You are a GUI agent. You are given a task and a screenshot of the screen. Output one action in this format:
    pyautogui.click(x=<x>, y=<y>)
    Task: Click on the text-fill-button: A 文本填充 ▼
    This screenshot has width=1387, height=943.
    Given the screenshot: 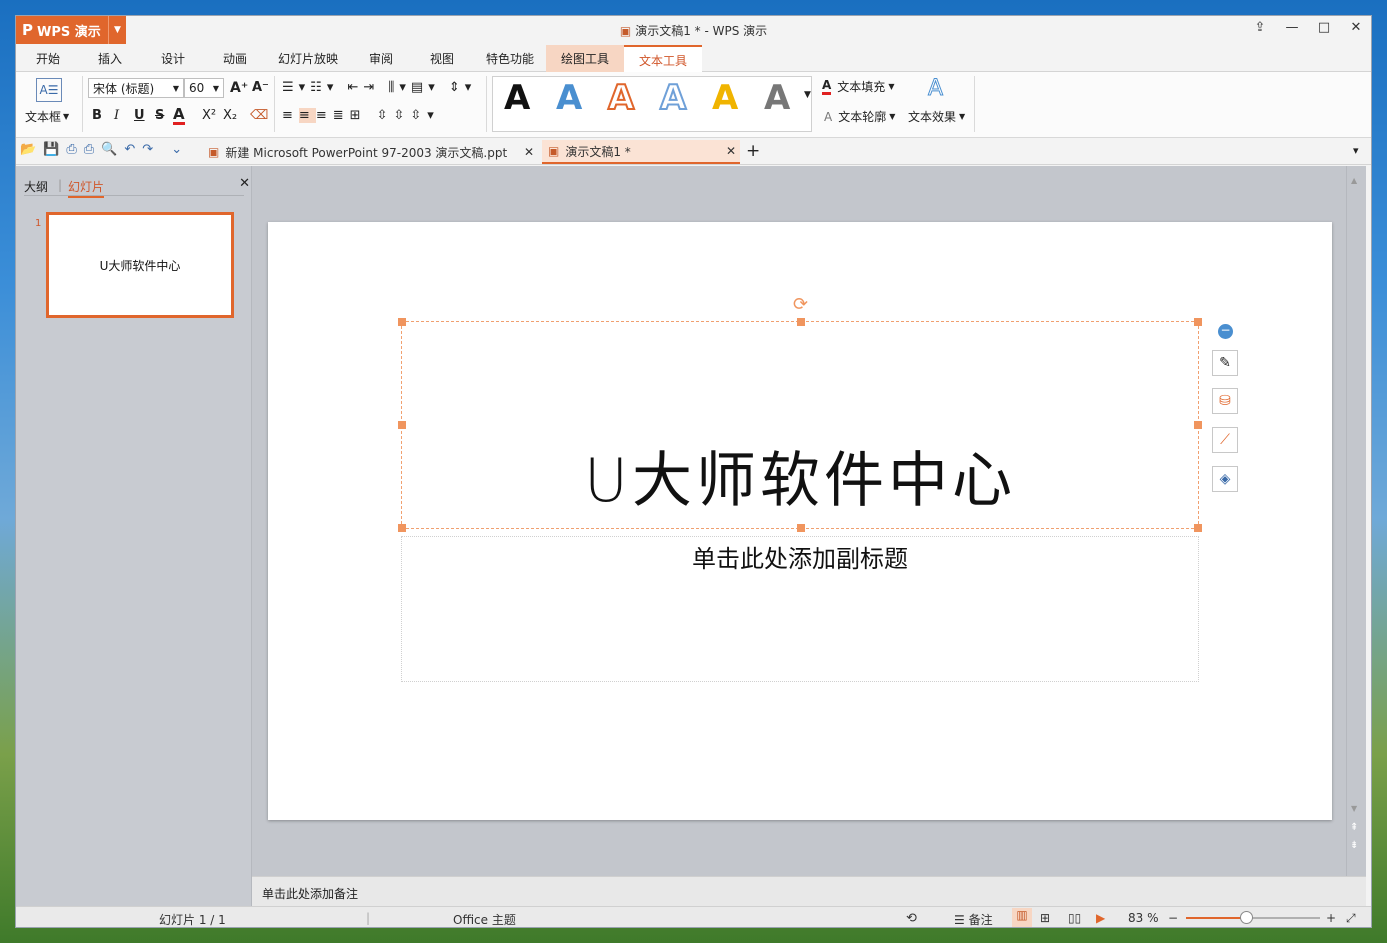 What is the action you would take?
    pyautogui.click(x=858, y=86)
    